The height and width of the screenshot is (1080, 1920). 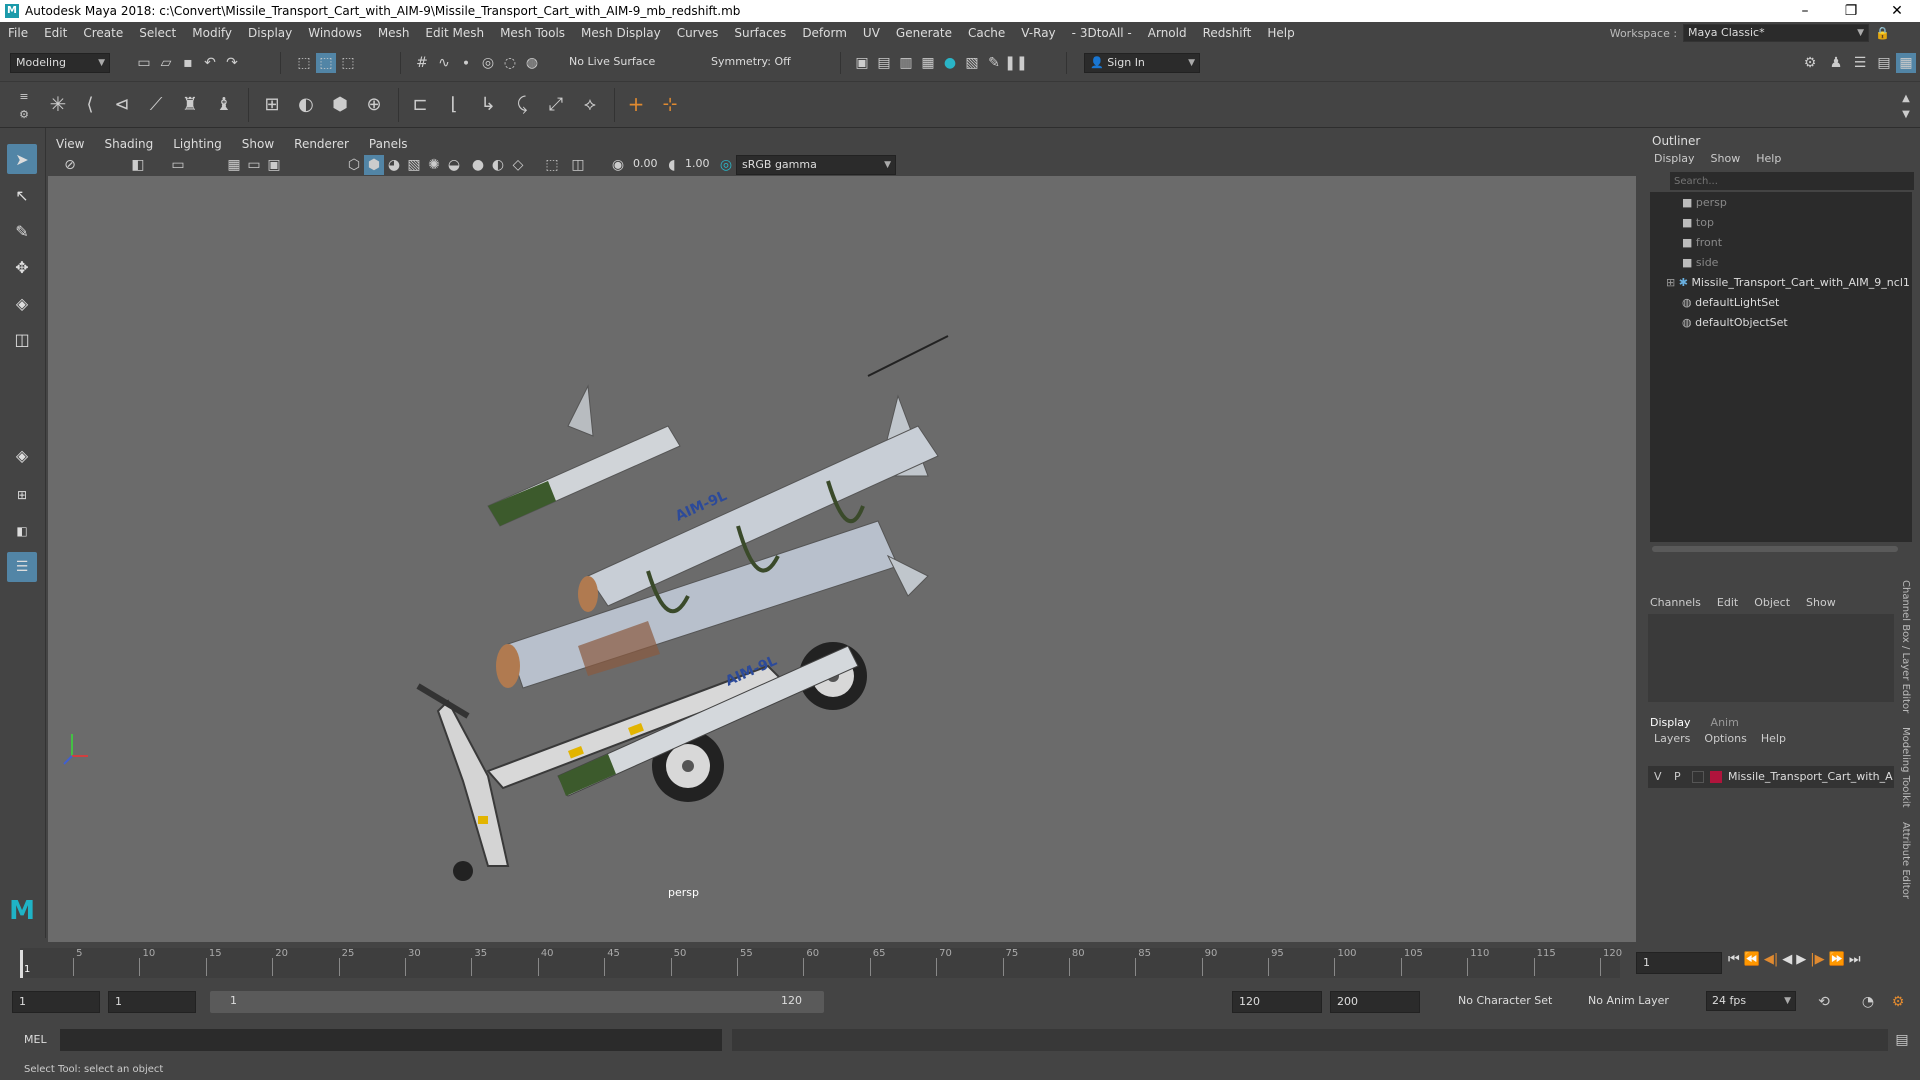 I want to click on panel-menu-show: Show, so click(x=258, y=144).